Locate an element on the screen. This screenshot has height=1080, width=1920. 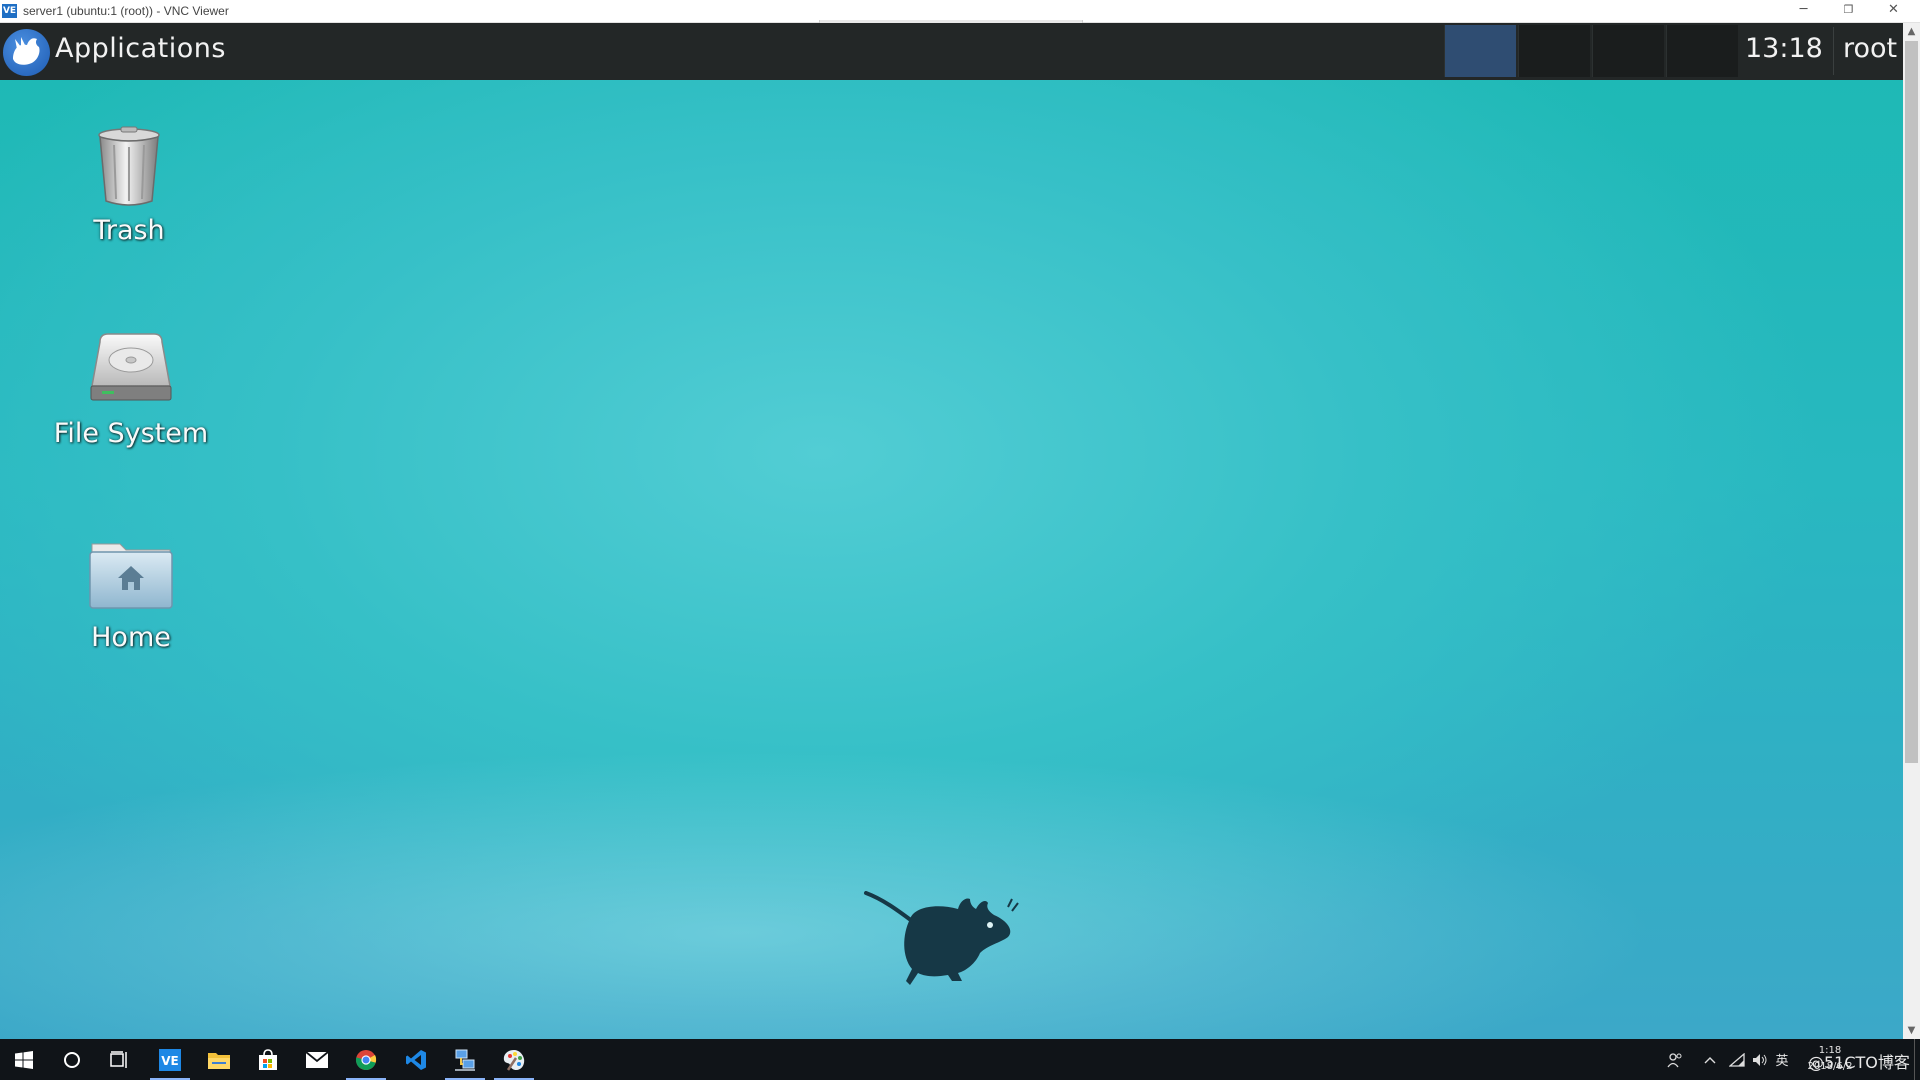
window-title: server1 (ubuntu:1 (root)) - VNC Viewer is located at coordinates (126, 11).